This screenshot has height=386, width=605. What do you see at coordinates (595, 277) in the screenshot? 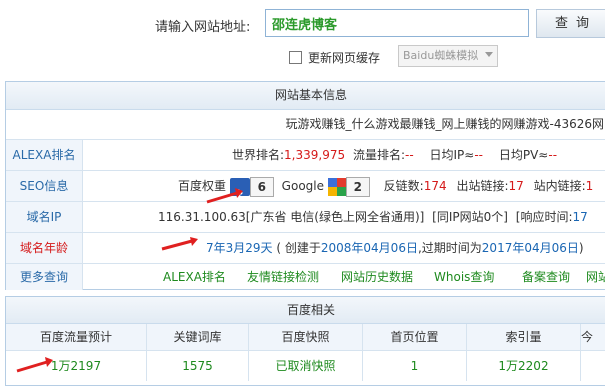
I see `more-link-site: 网站` at bounding box center [595, 277].